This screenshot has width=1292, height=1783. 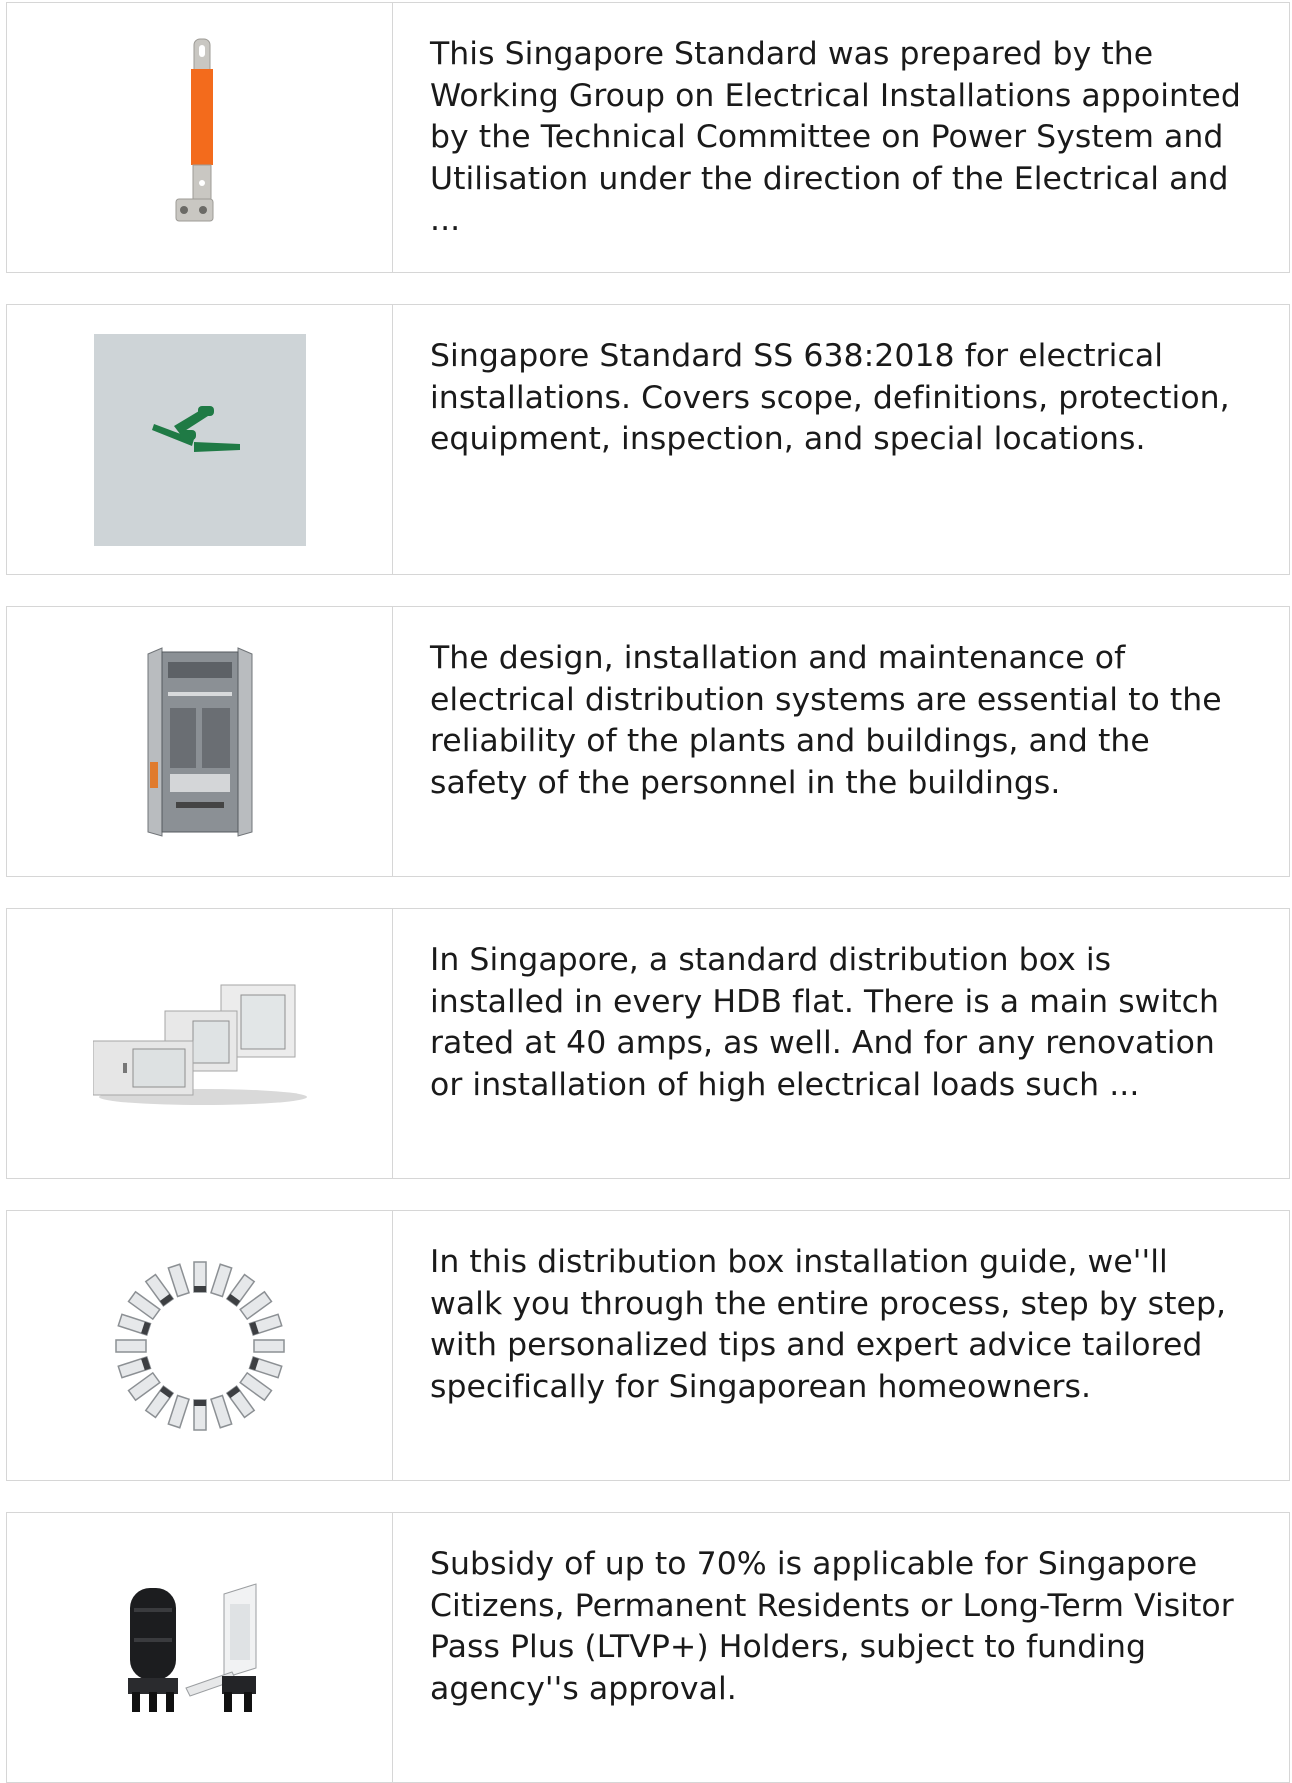 I want to click on green-wire-connectors-image, so click(x=199, y=439).